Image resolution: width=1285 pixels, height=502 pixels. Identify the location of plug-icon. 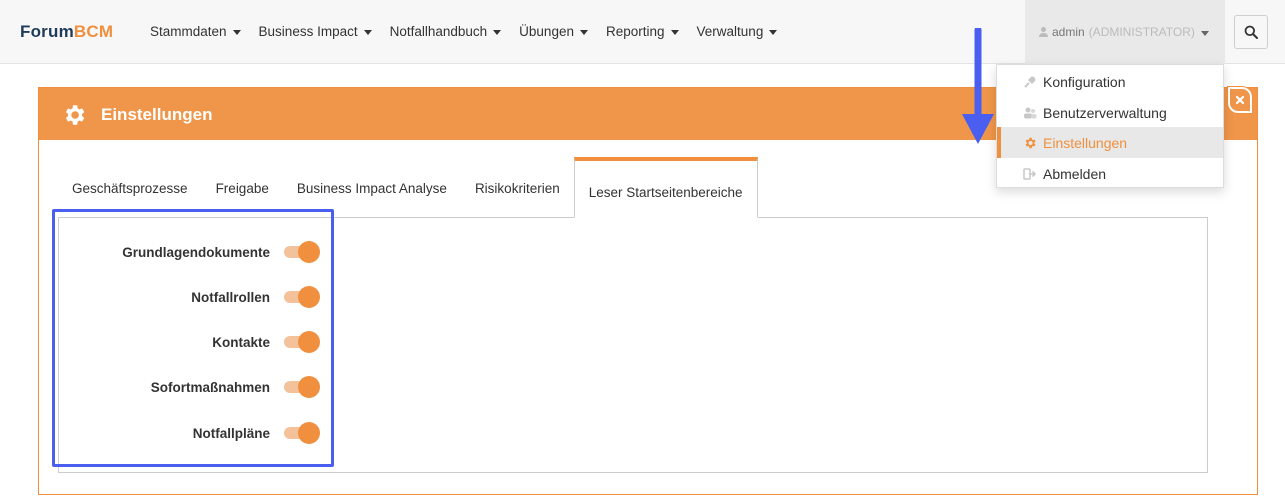
(1030, 82).